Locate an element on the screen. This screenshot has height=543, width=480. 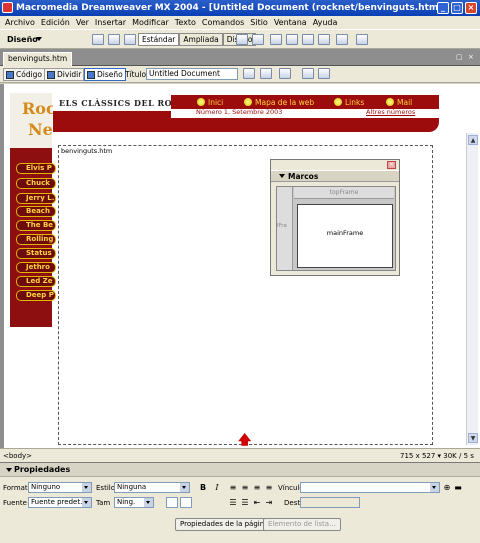
insert-row-above-icon is located at coordinates (276, 39).